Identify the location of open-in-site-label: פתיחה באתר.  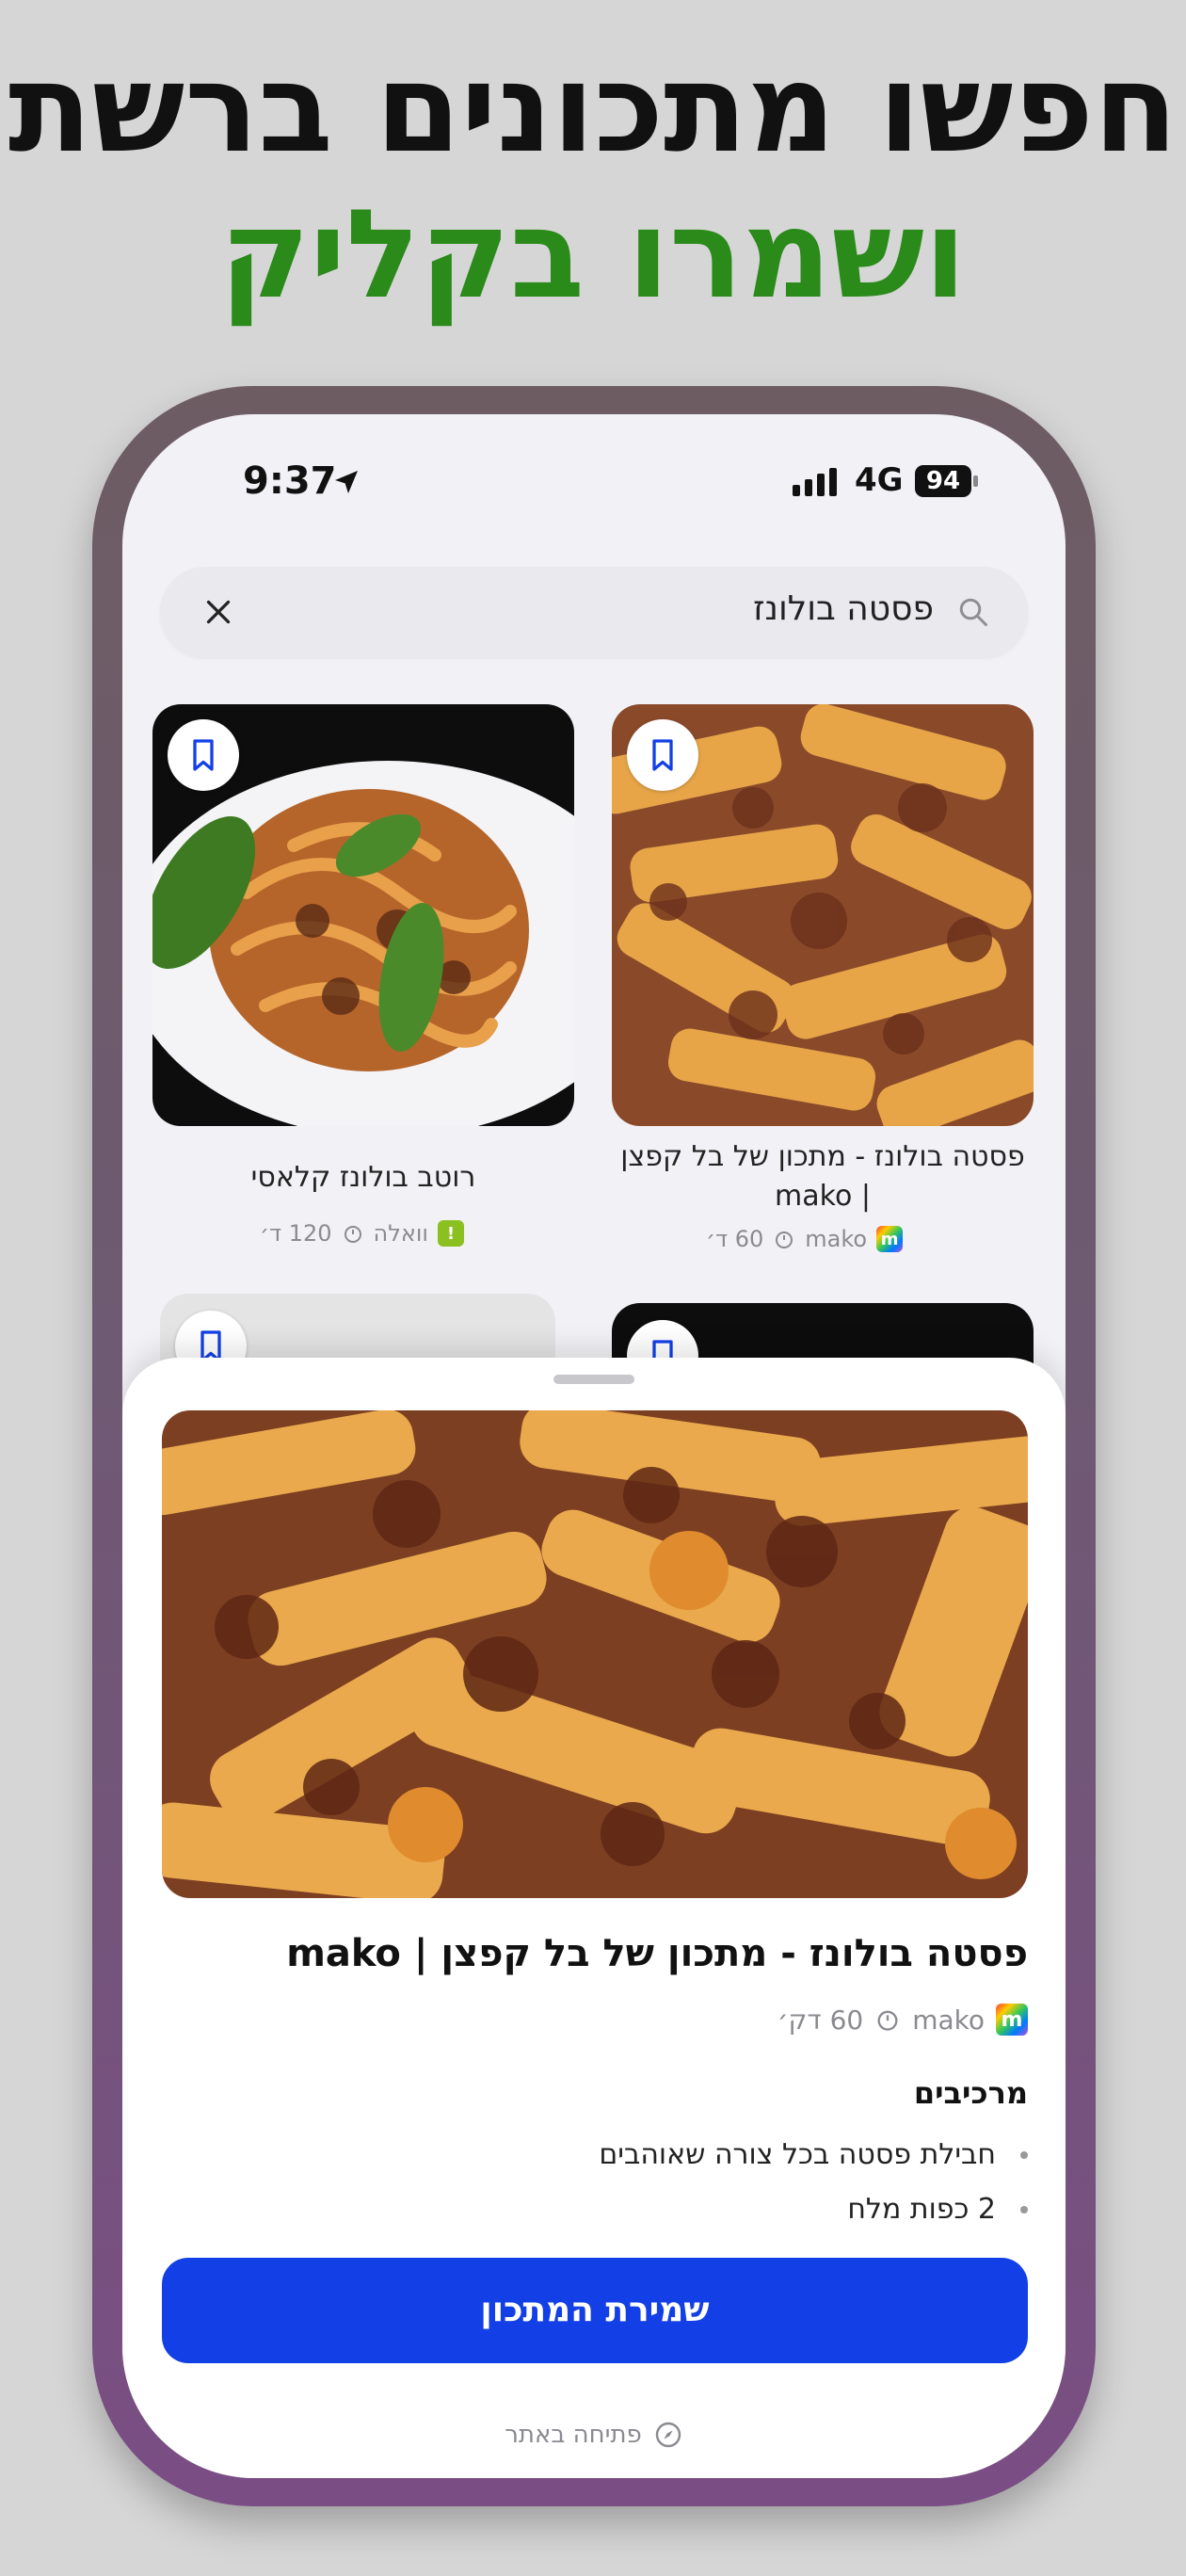
(573, 2435).